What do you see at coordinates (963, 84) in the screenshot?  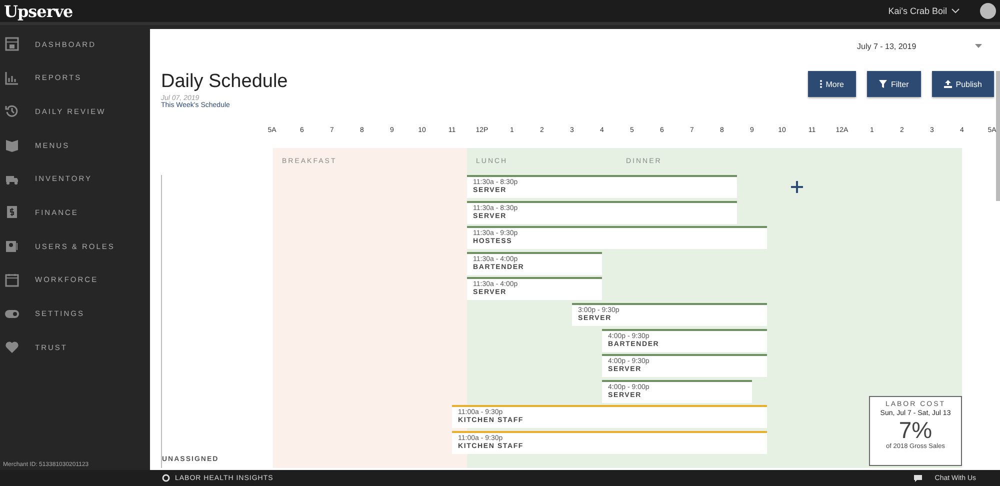 I see `toolbar-button: Publish` at bounding box center [963, 84].